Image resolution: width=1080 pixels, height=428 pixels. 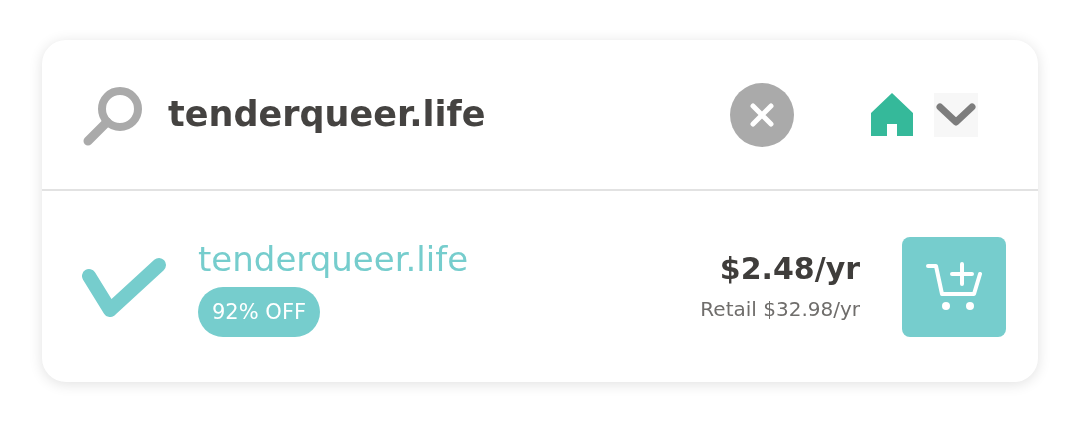 I want to click on cart-plus-icon, so click(x=954, y=286).